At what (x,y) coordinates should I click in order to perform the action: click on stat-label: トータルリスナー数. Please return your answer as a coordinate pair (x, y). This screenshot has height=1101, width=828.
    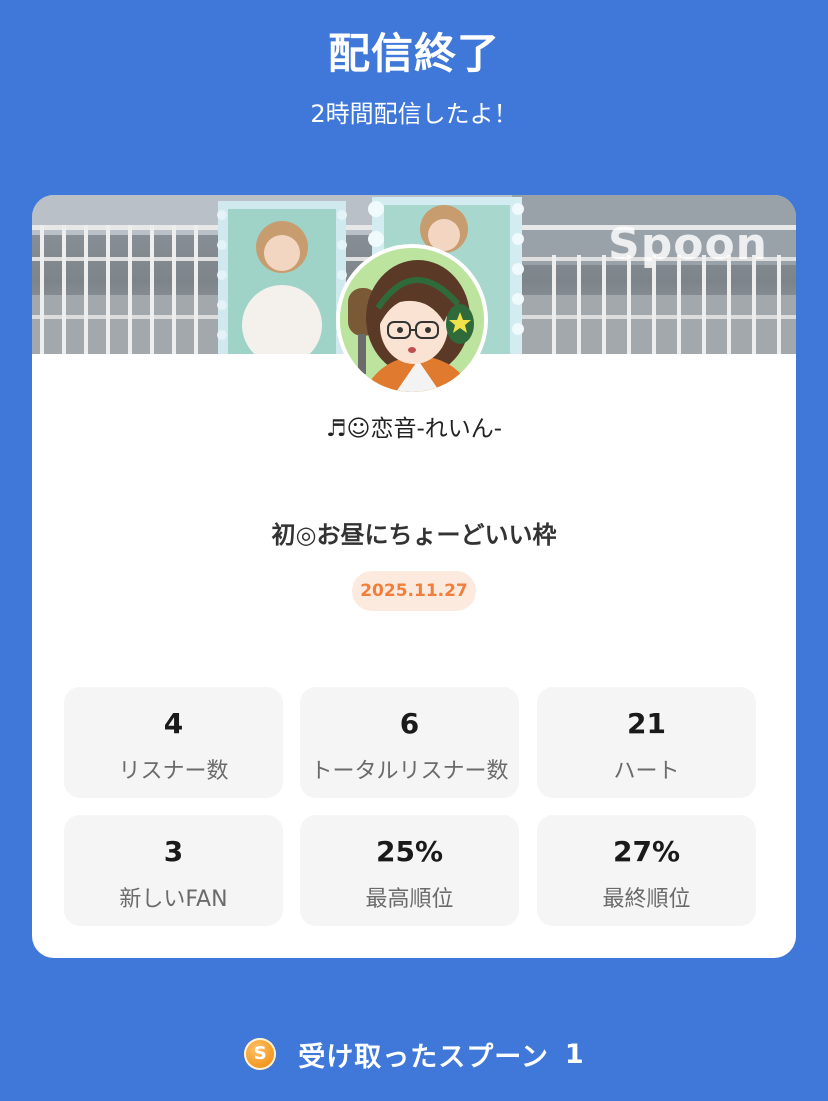
    Looking at the image, I should click on (409, 771).